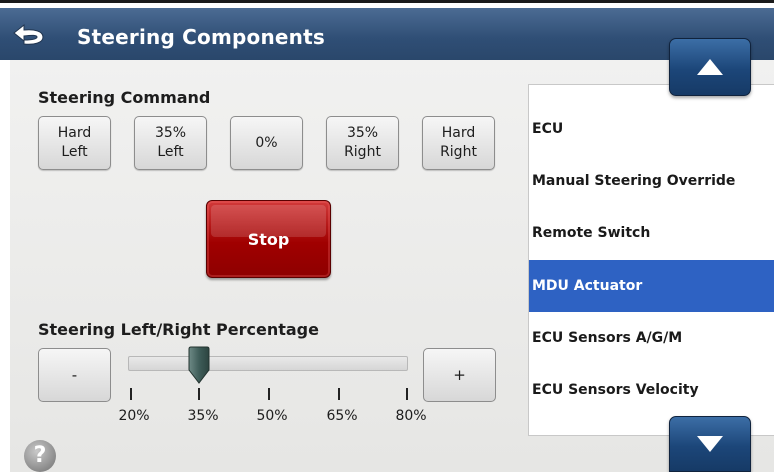 The height and width of the screenshot is (472, 774). I want to click on back-button, so click(29, 35).